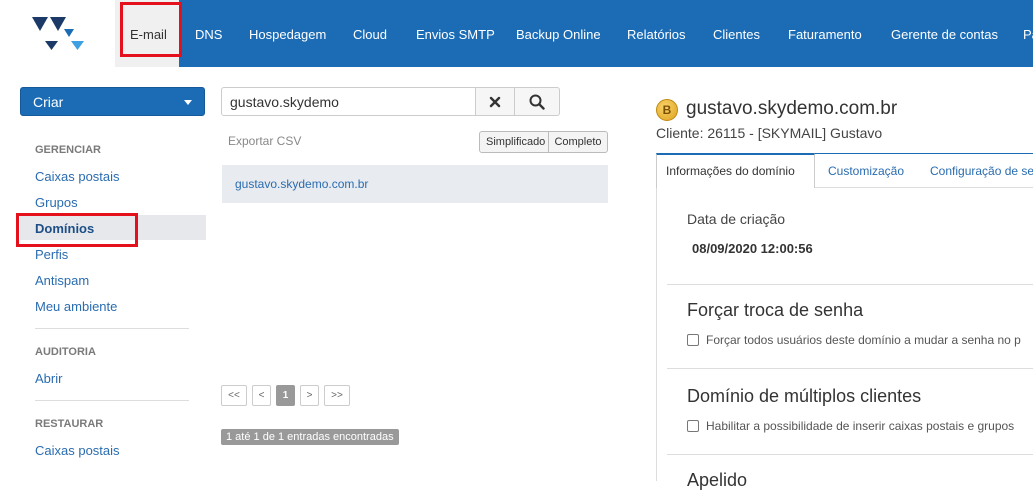 The height and width of the screenshot is (491, 1033). Describe the element at coordinates (48, 378) in the screenshot. I see `sidebar-item-abrir: Abrir` at that location.